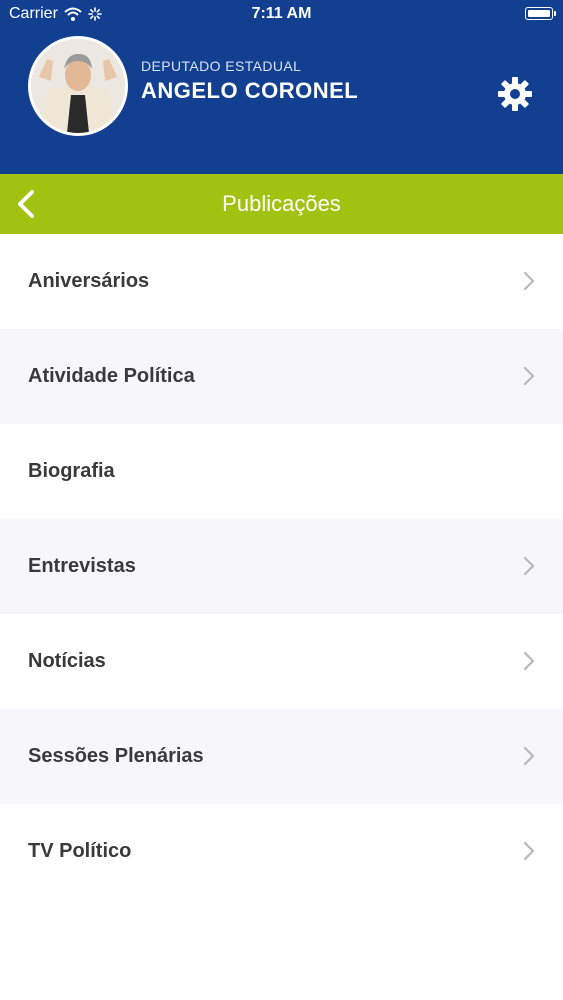 This screenshot has height=1000, width=563. What do you see at coordinates (82, 566) in the screenshot?
I see `list-item-label: Entrevistas` at bounding box center [82, 566].